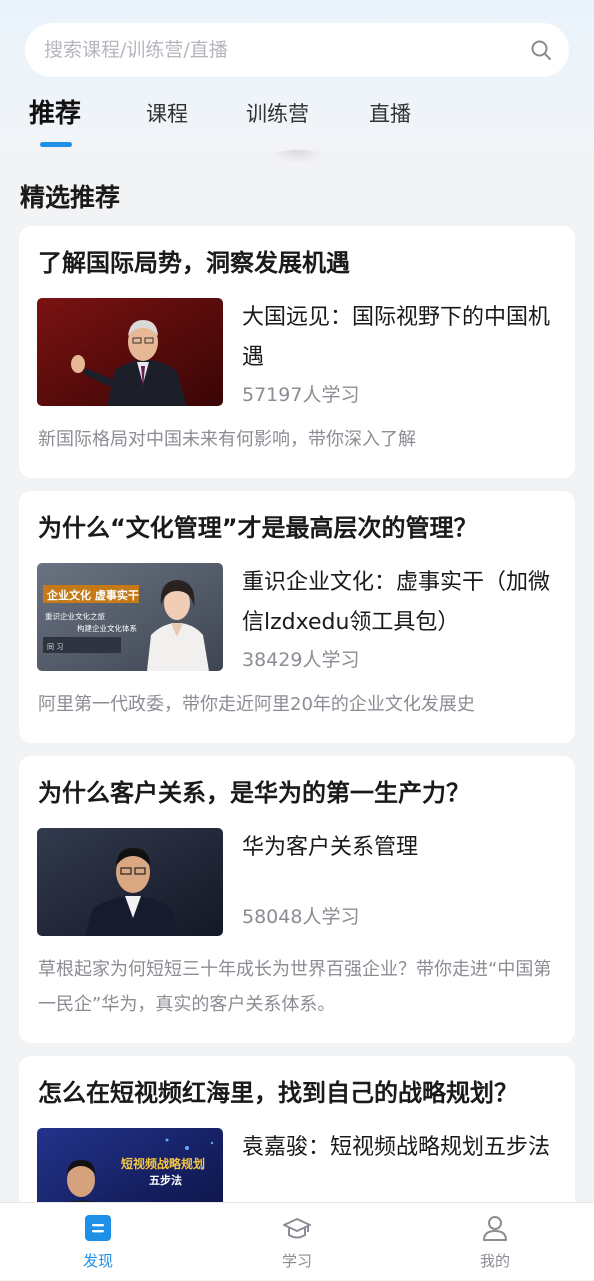 Image resolution: width=594 pixels, height=1281 pixels. What do you see at coordinates (494, 1261) in the screenshot?
I see `nav-label: 我的` at bounding box center [494, 1261].